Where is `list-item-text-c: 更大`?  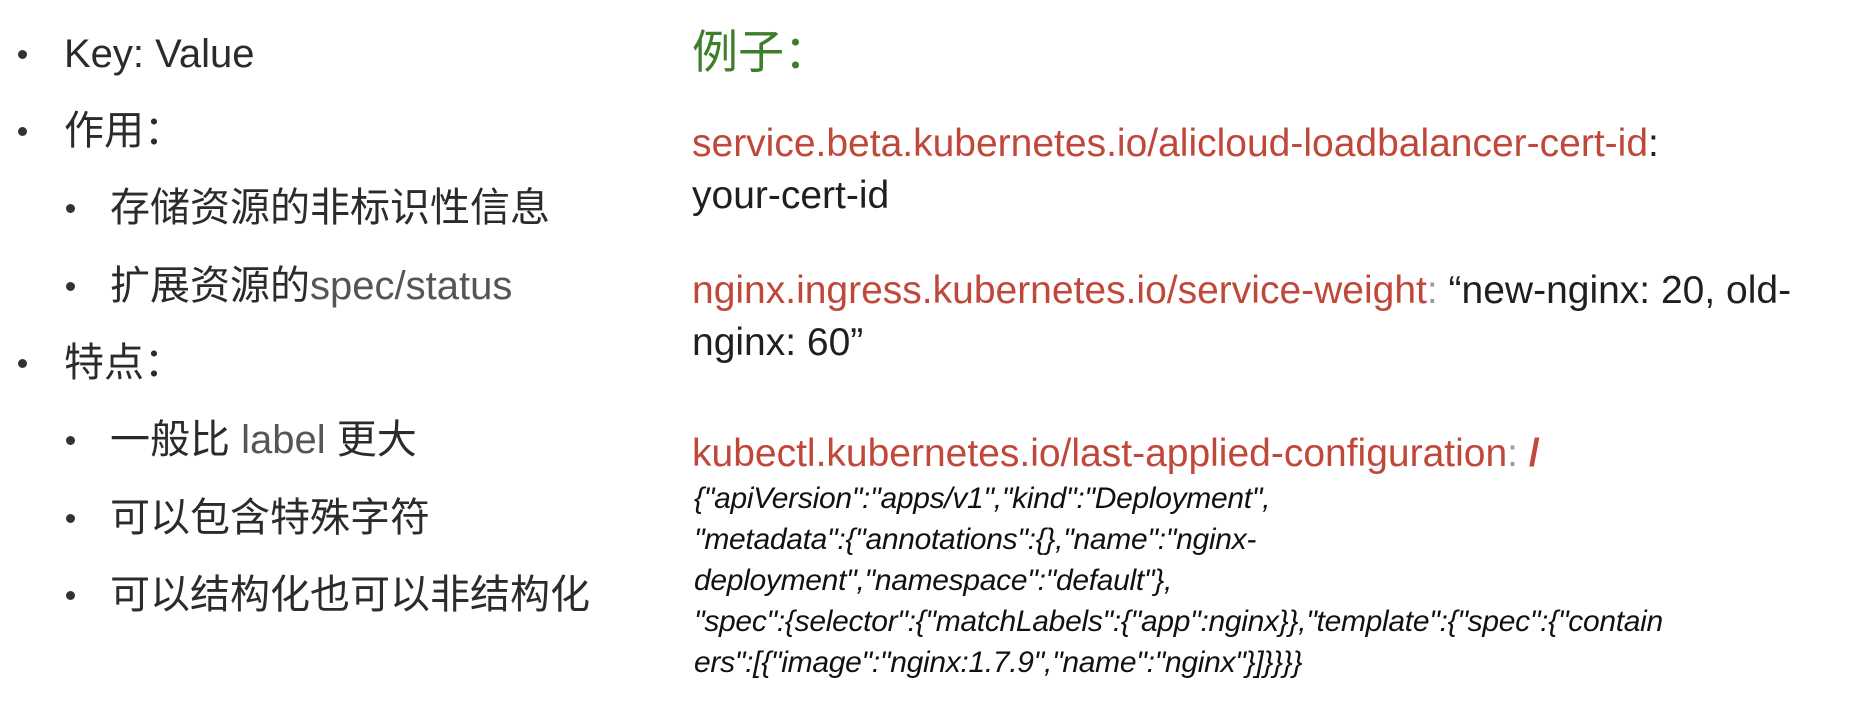
list-item-text-c: 更大 is located at coordinates (371, 440).